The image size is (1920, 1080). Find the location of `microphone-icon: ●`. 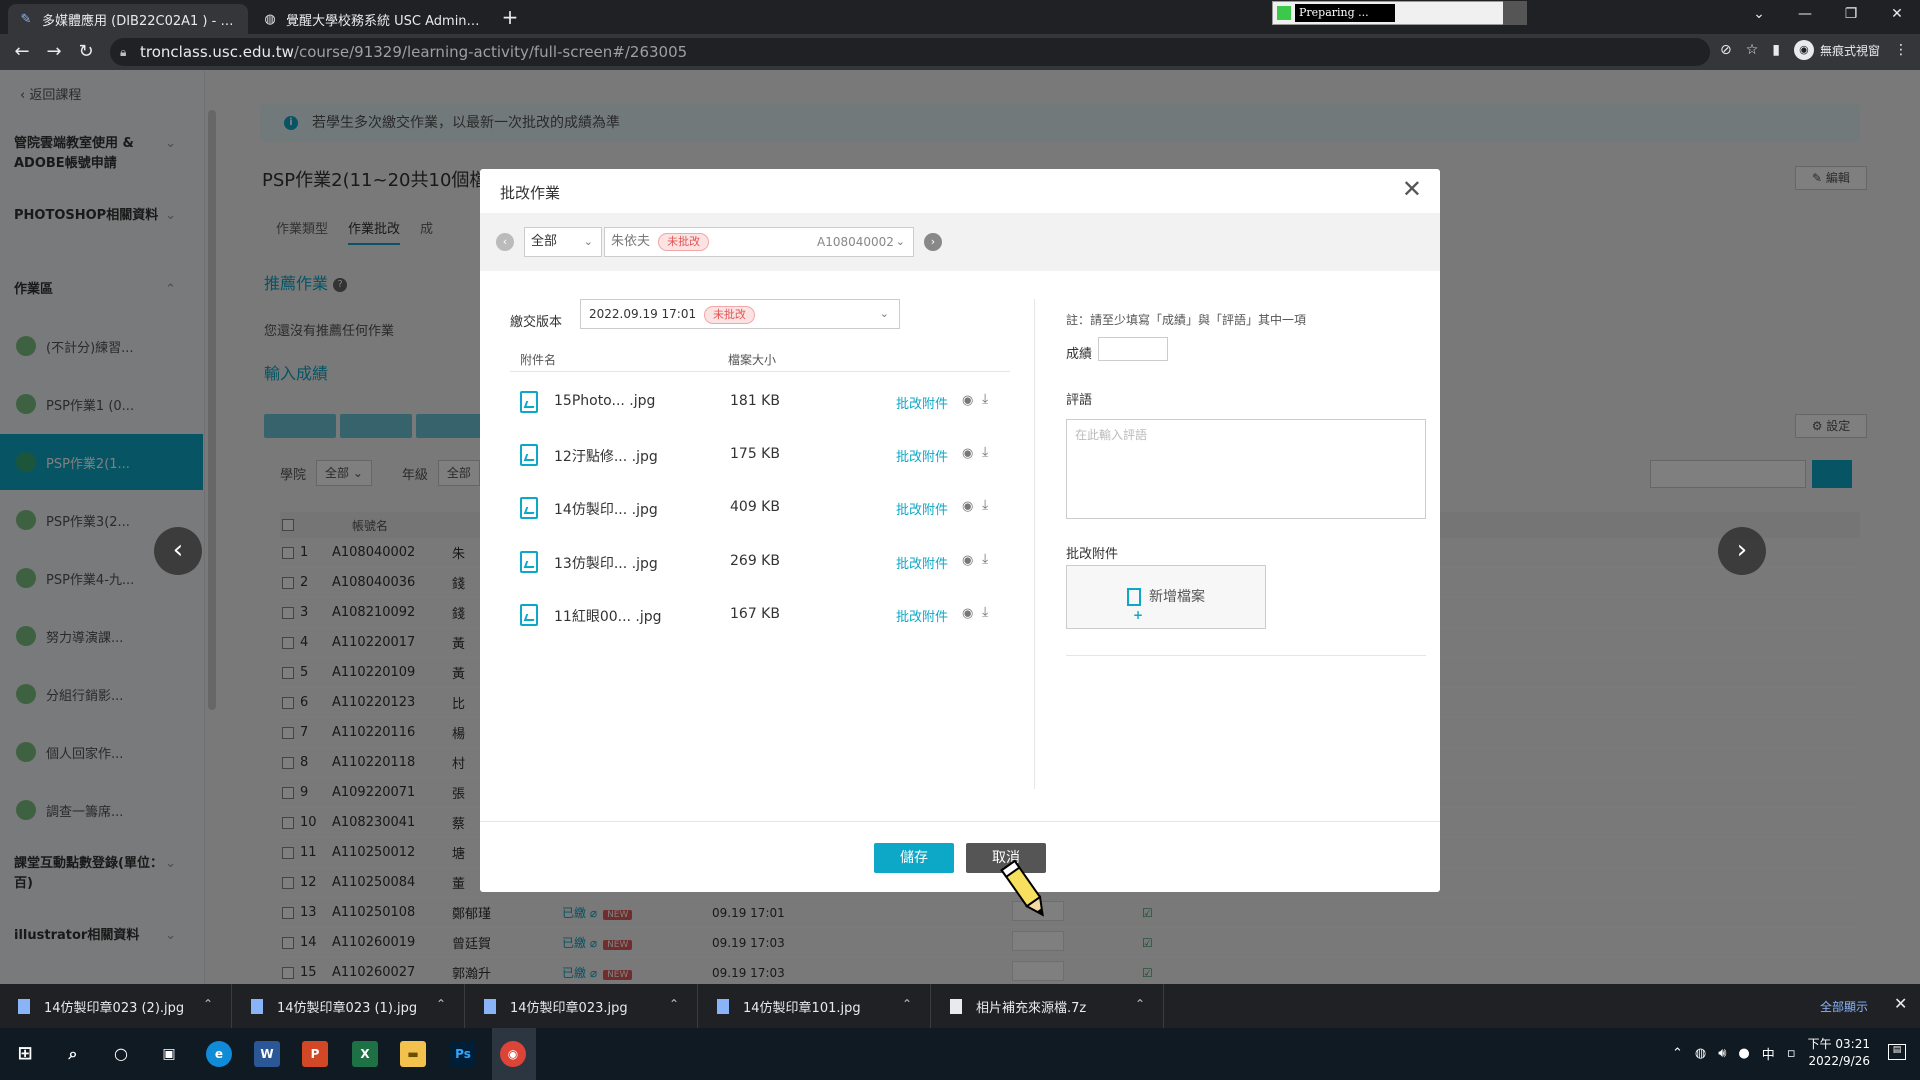

microphone-icon: ● is located at coordinates (1743, 1053).